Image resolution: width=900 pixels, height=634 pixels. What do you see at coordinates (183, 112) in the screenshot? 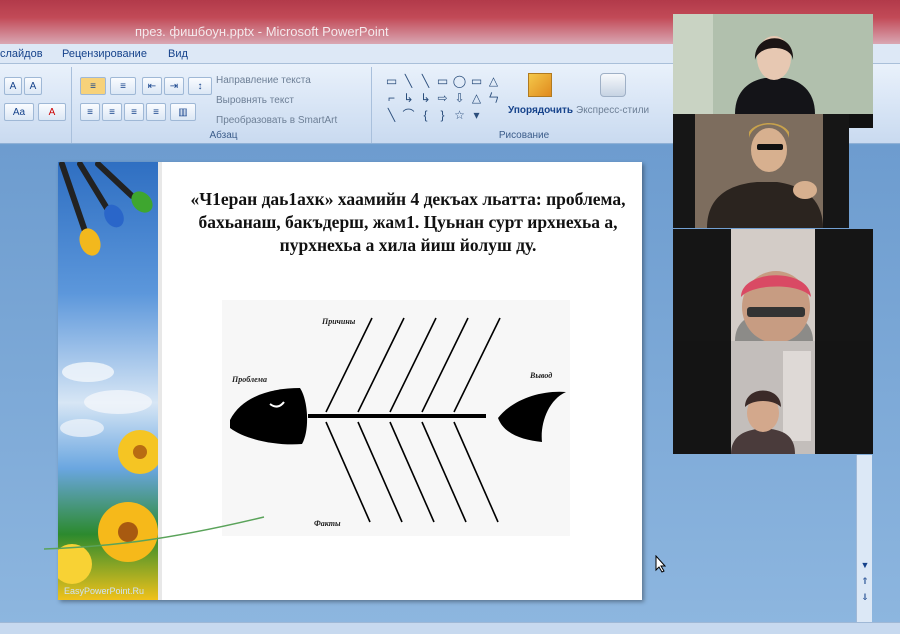
I see `columns-button: ▥` at bounding box center [183, 112].